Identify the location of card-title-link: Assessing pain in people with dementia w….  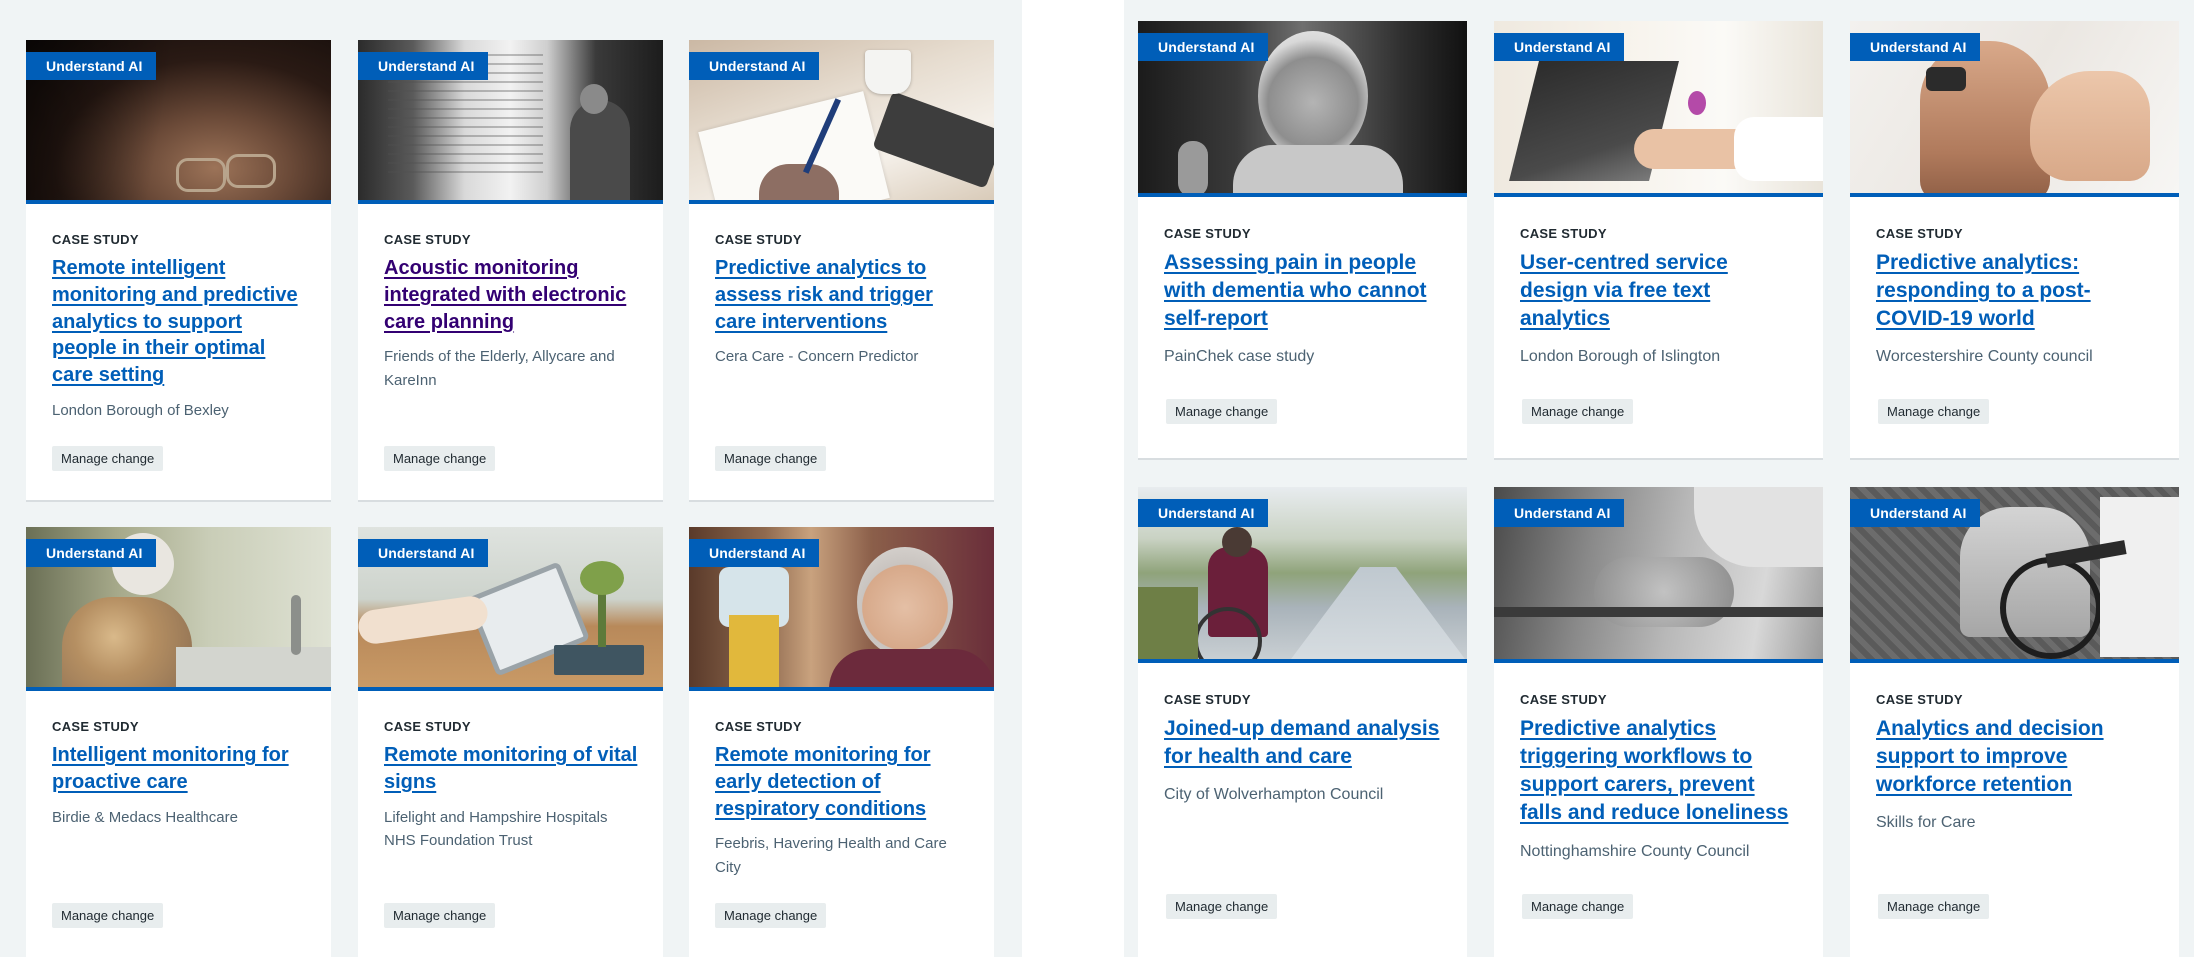
(1303, 291).